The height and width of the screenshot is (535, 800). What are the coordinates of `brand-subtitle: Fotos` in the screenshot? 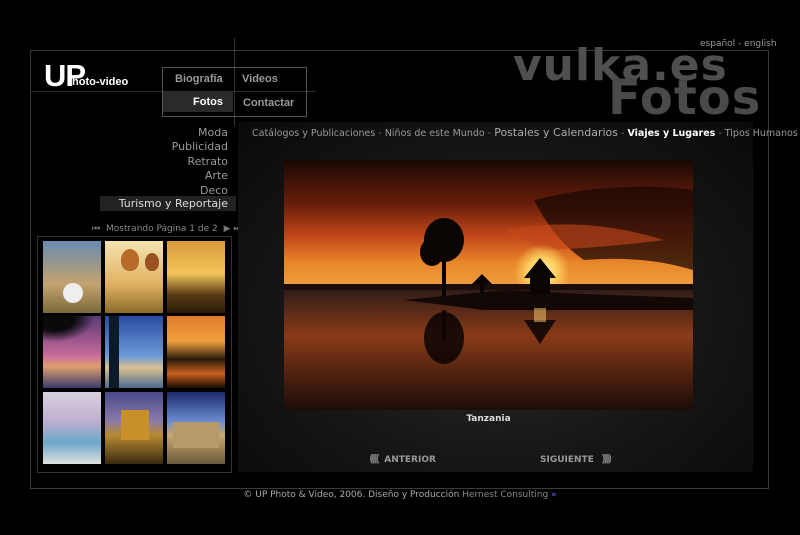 It's located at (685, 98).